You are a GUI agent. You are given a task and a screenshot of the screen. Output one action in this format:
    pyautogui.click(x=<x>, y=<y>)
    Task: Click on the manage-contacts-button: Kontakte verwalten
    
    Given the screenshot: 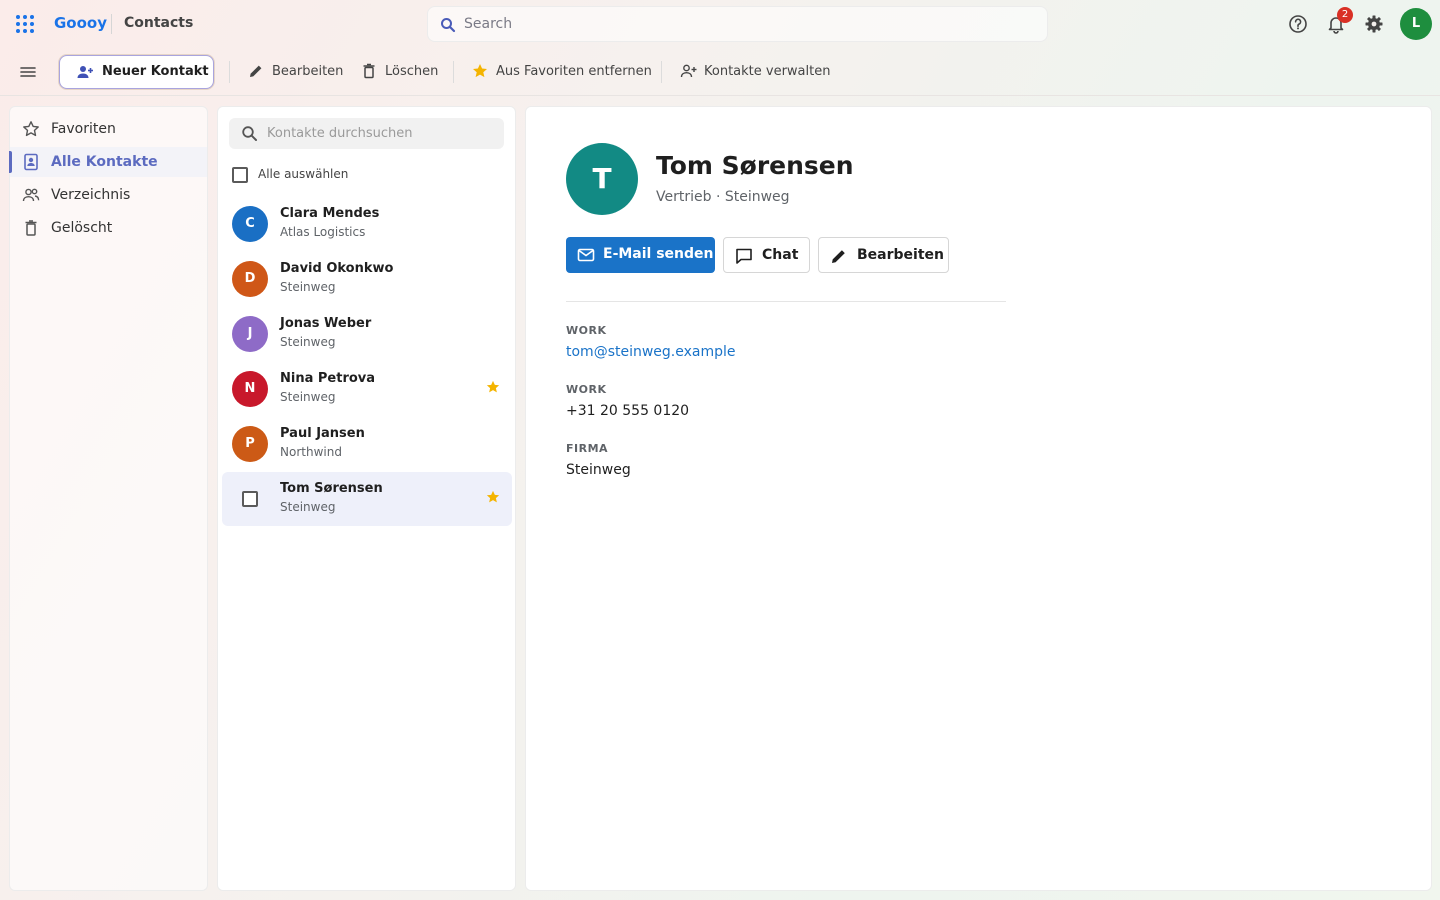 What is the action you would take?
    pyautogui.click(x=755, y=72)
    